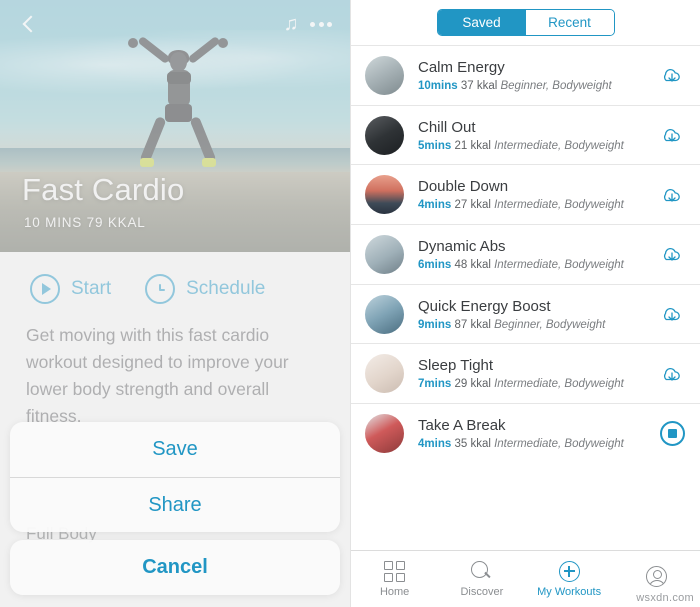 The height and width of the screenshot is (607, 700). Describe the element at coordinates (479, 85) in the screenshot. I see `workout-kcal: 37 kkal` at that location.